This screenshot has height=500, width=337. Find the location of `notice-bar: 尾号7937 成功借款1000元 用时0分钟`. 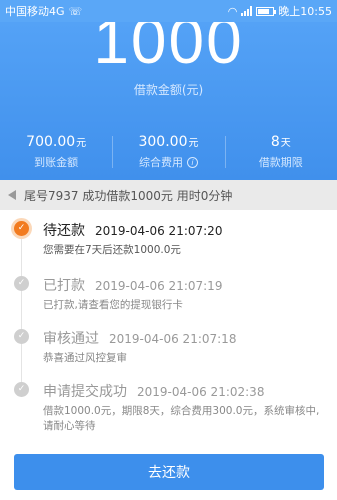

notice-bar: 尾号7937 成功借款1000元 用时0分钟 is located at coordinates (168, 195).